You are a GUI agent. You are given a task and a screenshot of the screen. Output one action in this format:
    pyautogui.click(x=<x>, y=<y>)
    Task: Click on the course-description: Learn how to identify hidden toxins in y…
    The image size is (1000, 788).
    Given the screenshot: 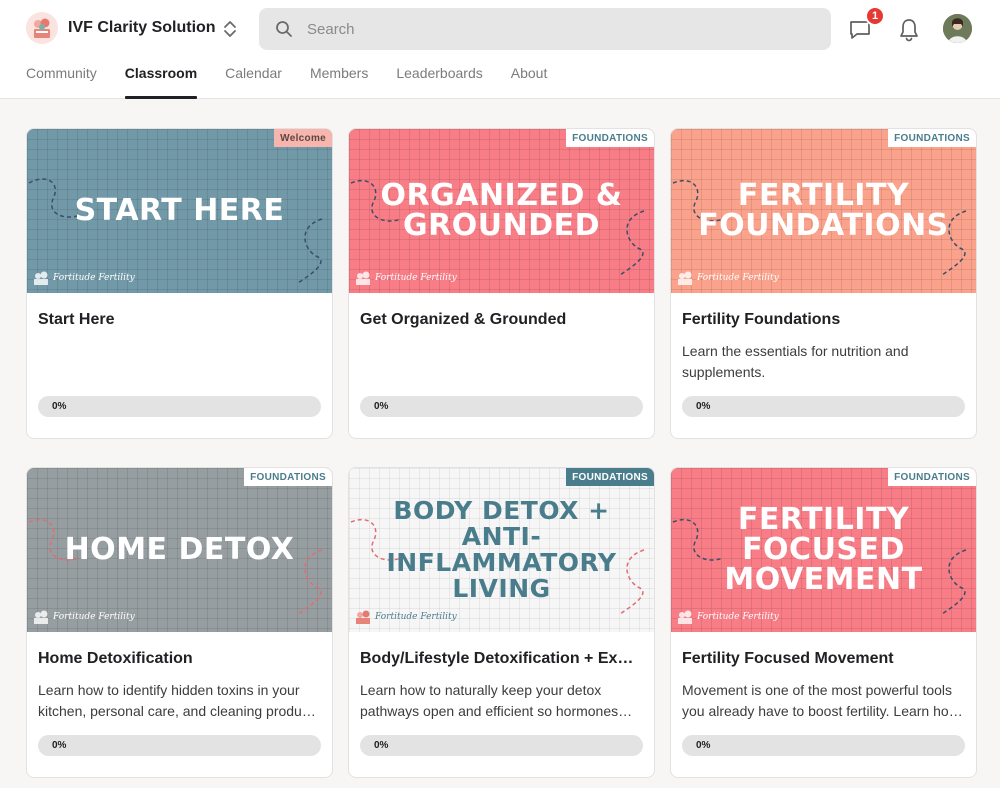 What is the action you would take?
    pyautogui.click(x=179, y=700)
    